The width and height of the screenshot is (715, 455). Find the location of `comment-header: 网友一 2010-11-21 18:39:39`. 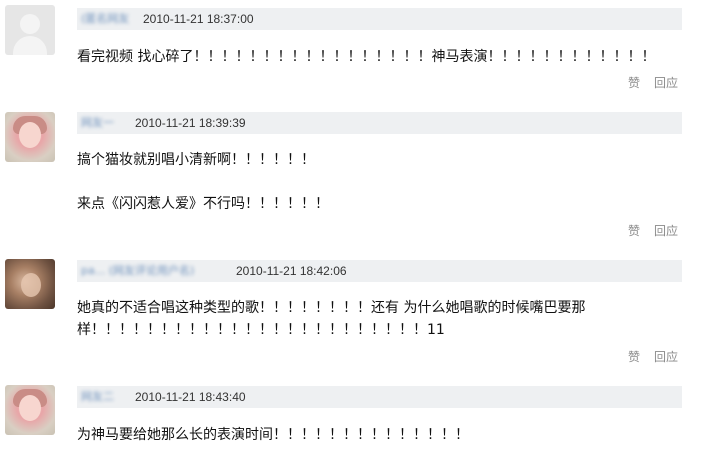

comment-header: 网友一 2010-11-21 18:39:39 is located at coordinates (379, 123).